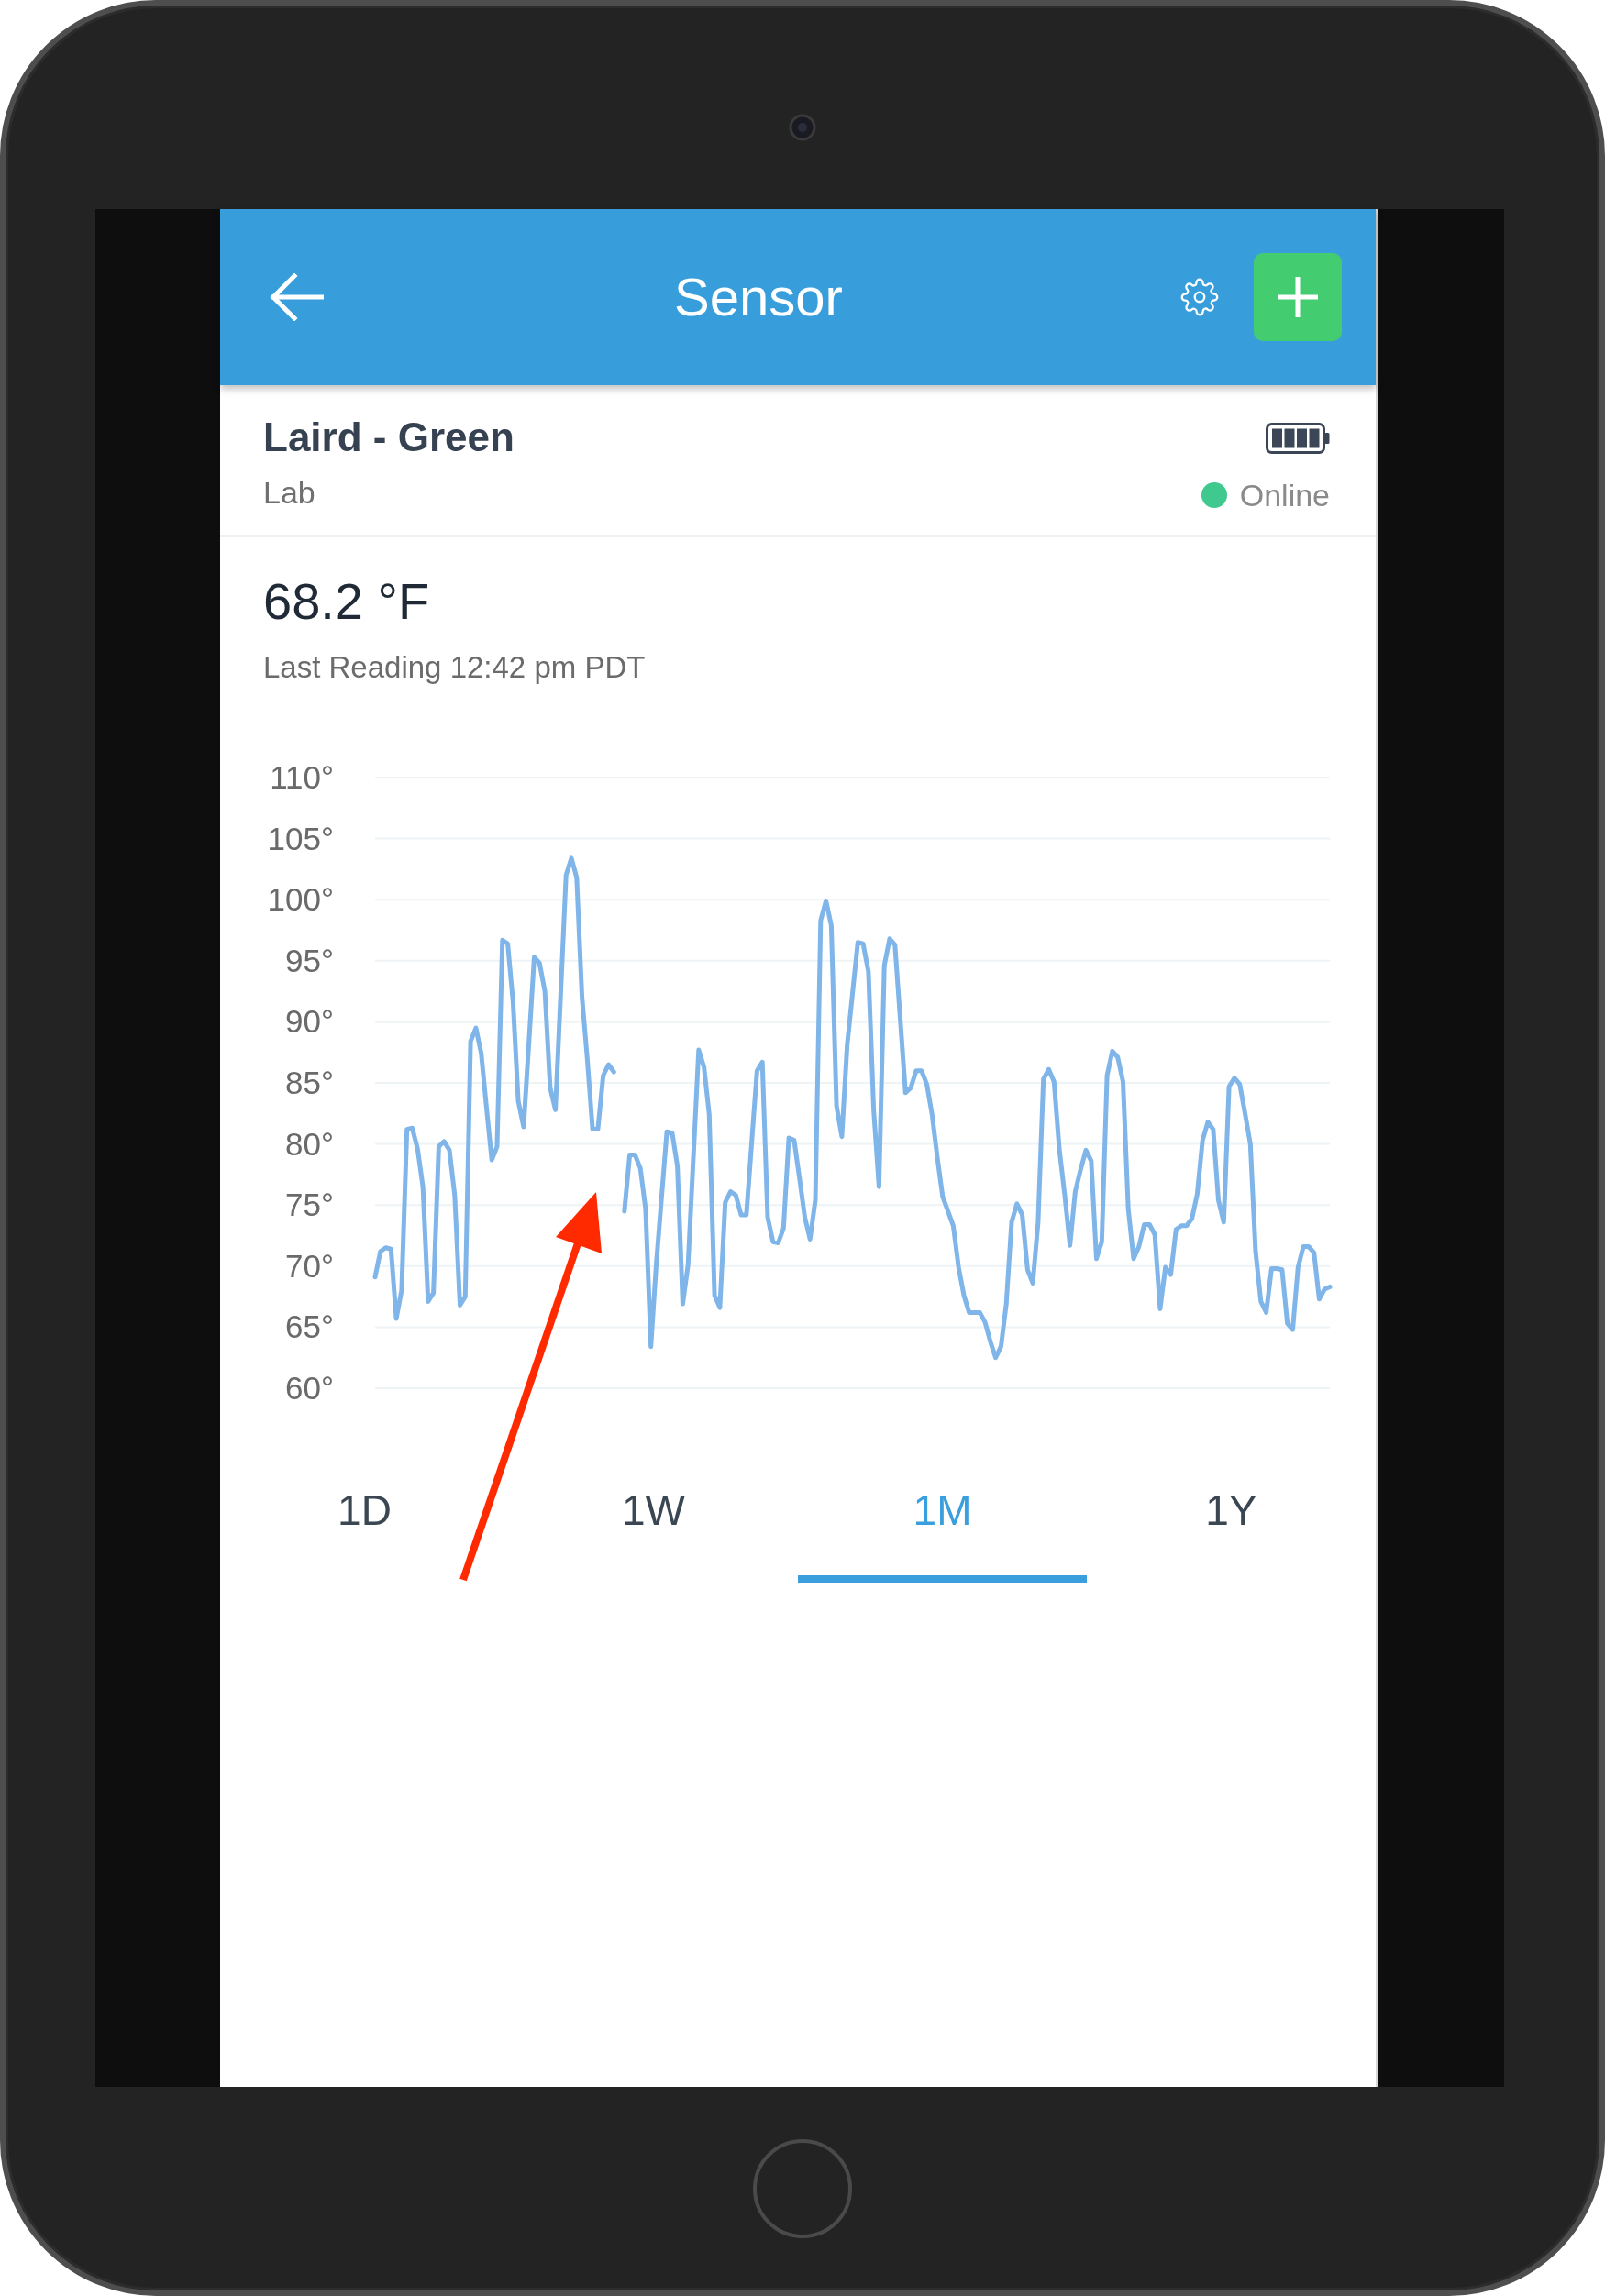 This screenshot has width=1605, height=2296. What do you see at coordinates (1298, 438) in the screenshot?
I see `battery-icon` at bounding box center [1298, 438].